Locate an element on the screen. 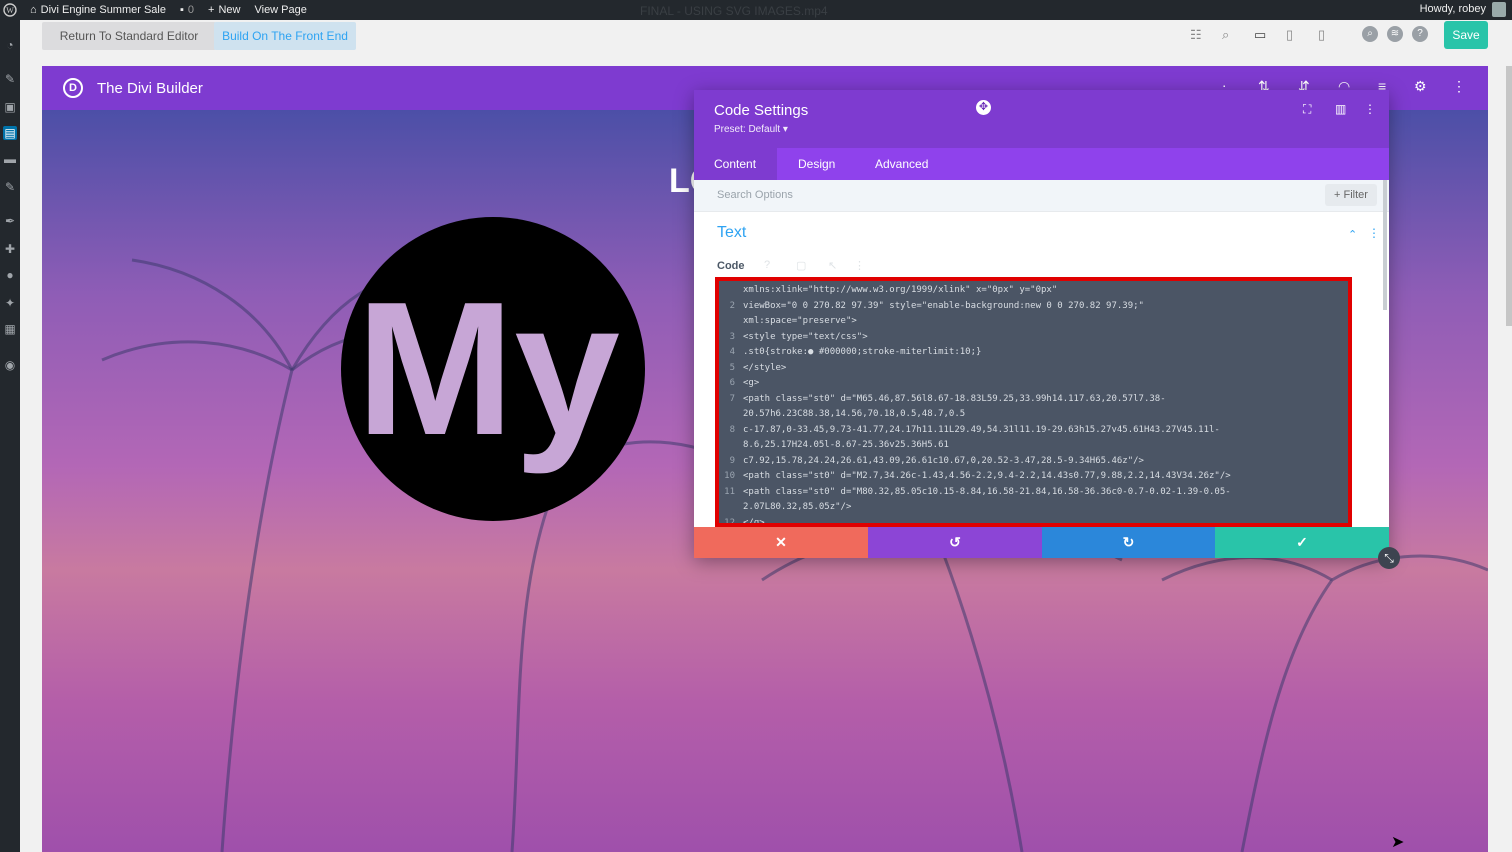  code-text: </style> is located at coordinates (765, 367).